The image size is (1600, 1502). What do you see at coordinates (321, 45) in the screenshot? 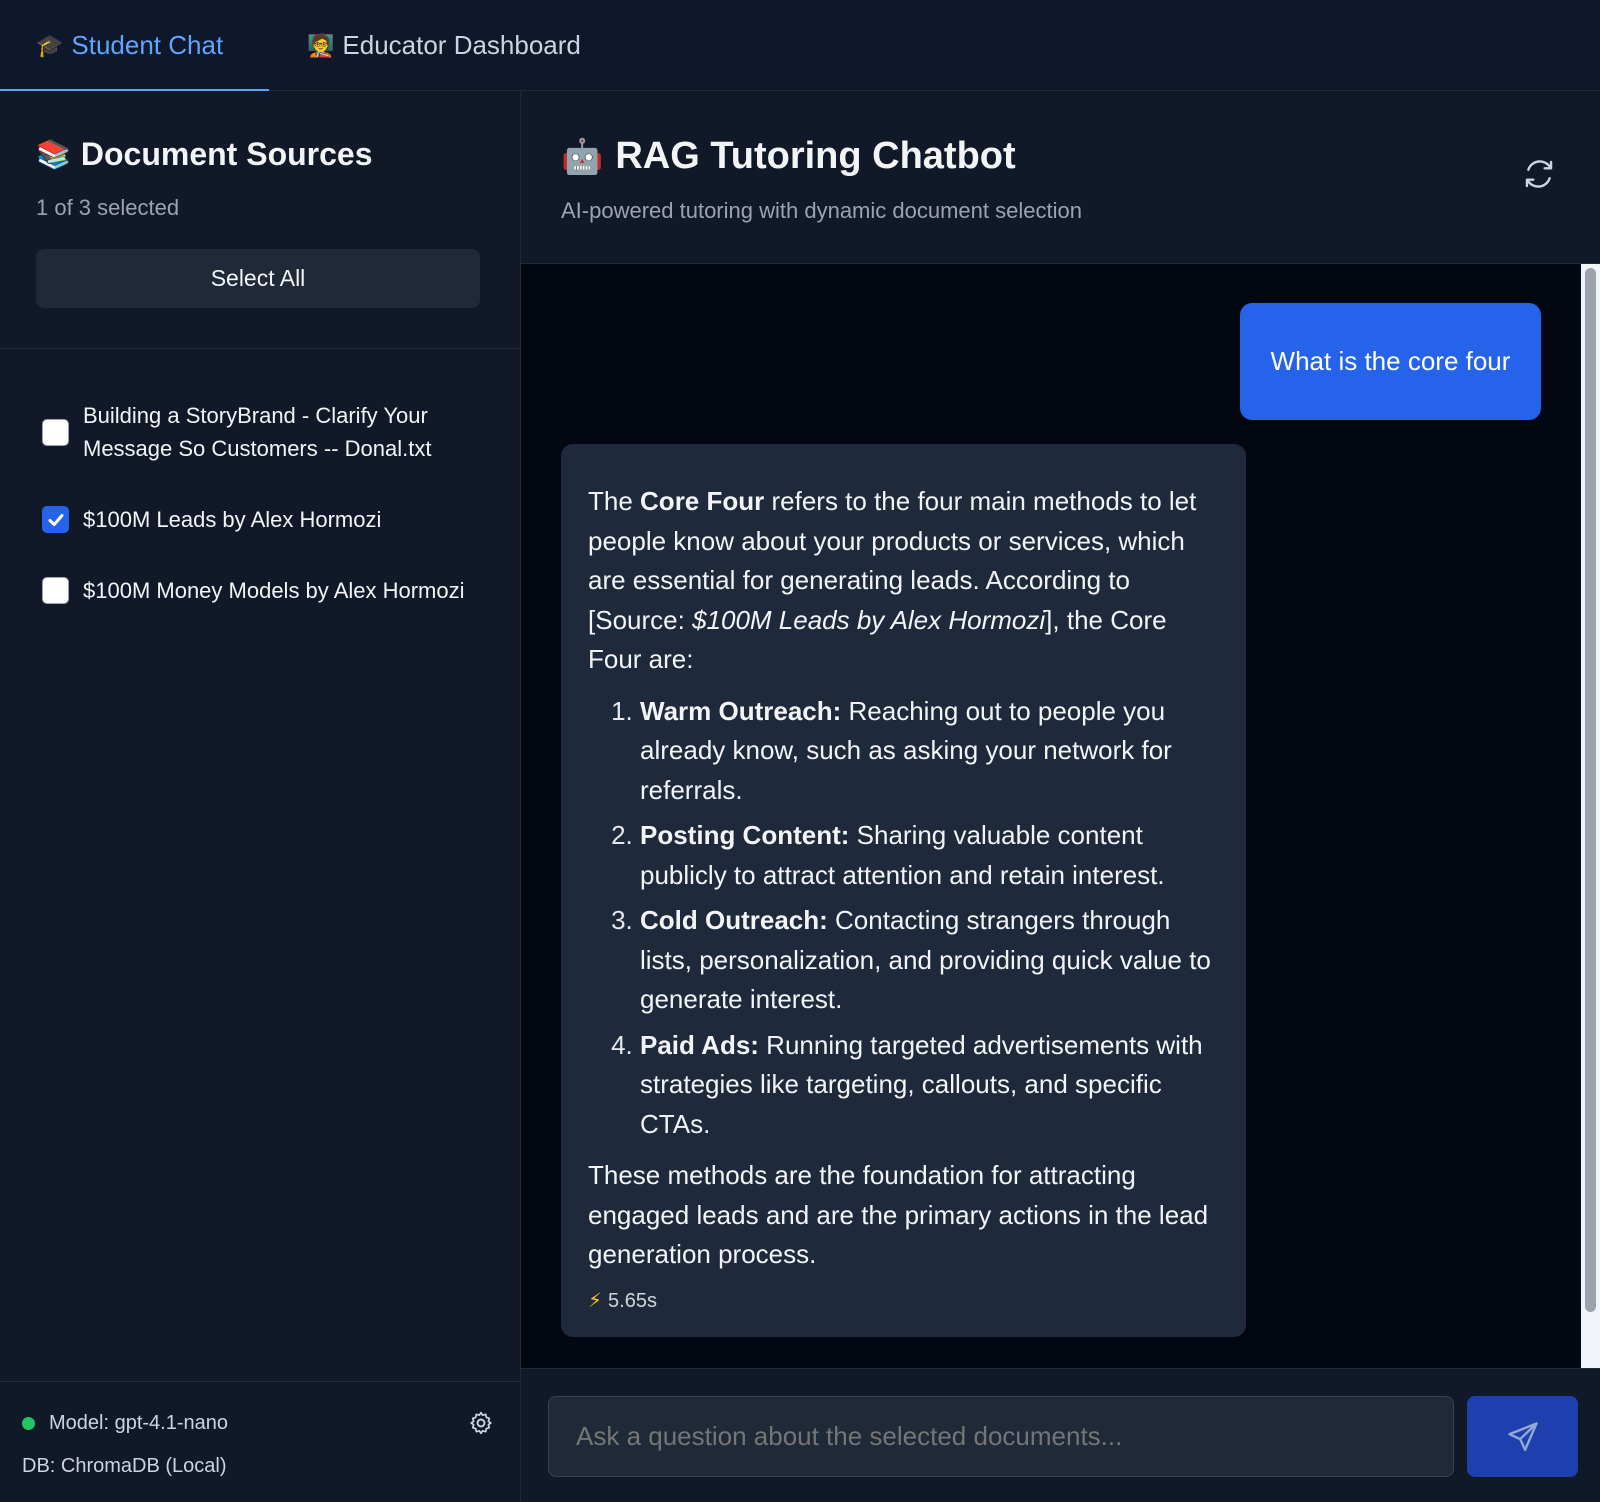
I see `teacher-icon: 🧑‍🏫` at bounding box center [321, 45].